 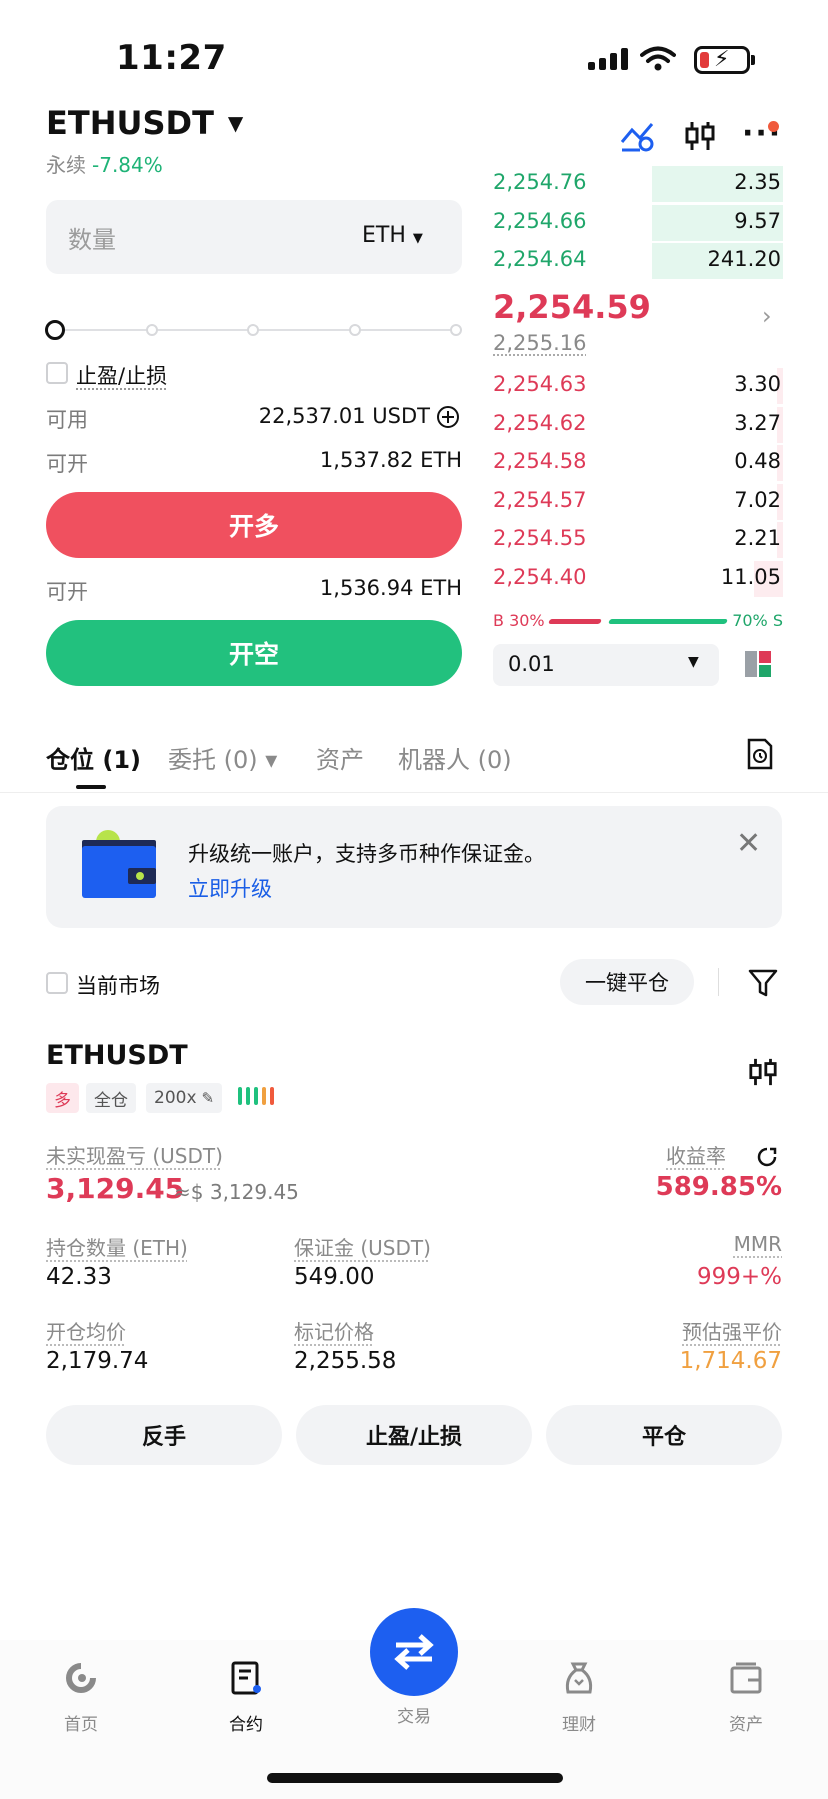 What do you see at coordinates (254, 653) in the screenshot?
I see `open-short-button: 开空` at bounding box center [254, 653].